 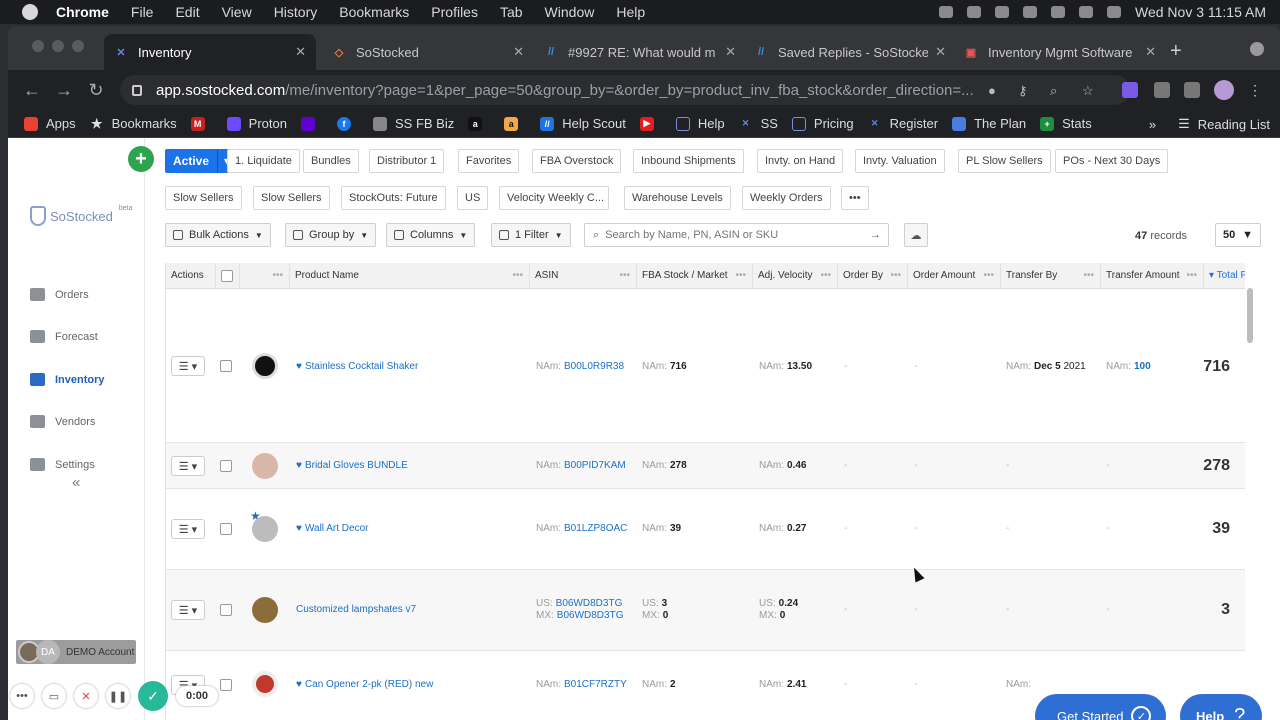 What do you see at coordinates (570, 12) in the screenshot?
I see `menu-window: Window` at bounding box center [570, 12].